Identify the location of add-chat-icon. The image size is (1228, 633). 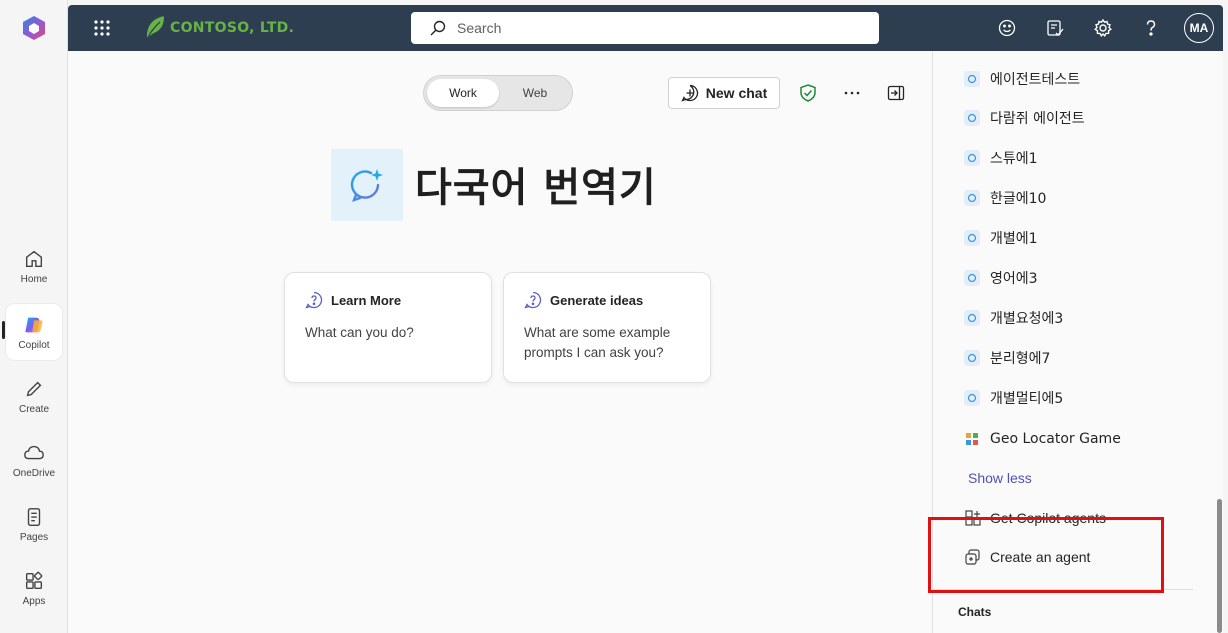
(689, 93).